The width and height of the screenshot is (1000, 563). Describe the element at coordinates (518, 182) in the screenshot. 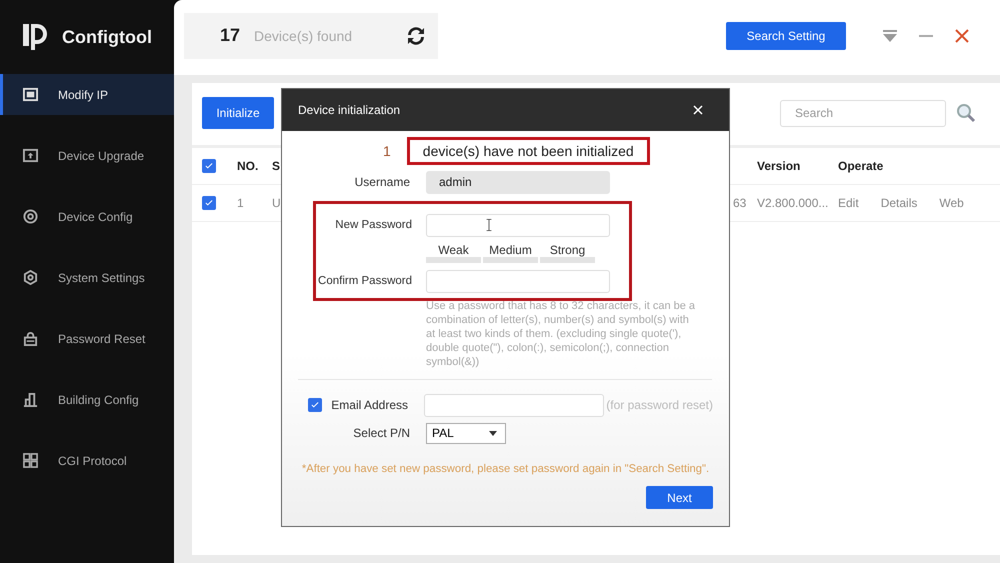

I see `username-field: admin` at that location.